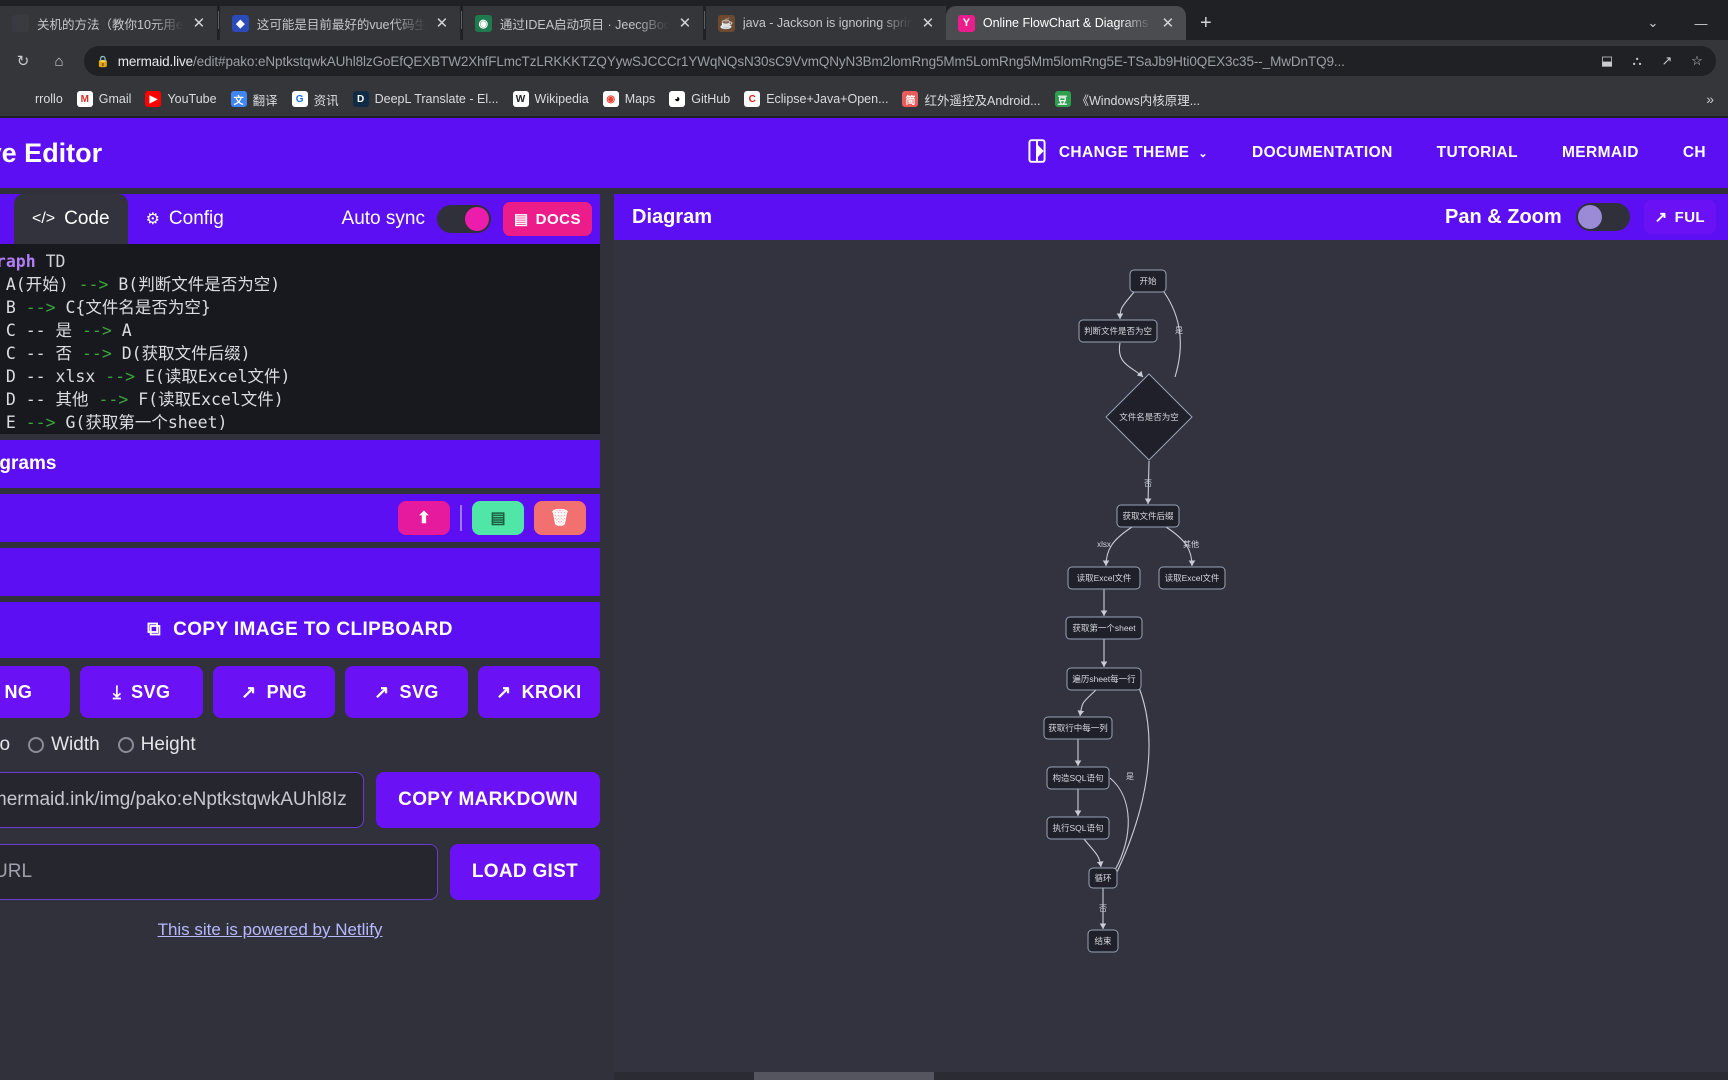 The image size is (1728, 1080). I want to click on nav-chart: CH, so click(1694, 153).